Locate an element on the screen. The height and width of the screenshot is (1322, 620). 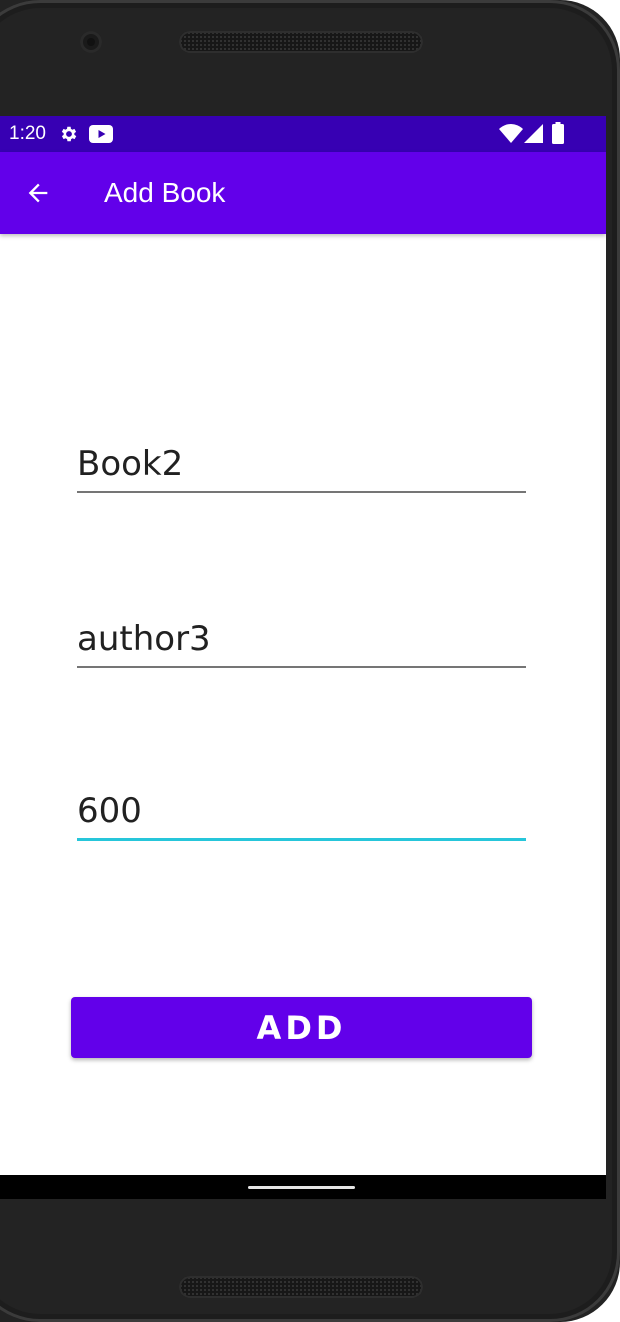
app-bar: Add Book is located at coordinates (303, 193).